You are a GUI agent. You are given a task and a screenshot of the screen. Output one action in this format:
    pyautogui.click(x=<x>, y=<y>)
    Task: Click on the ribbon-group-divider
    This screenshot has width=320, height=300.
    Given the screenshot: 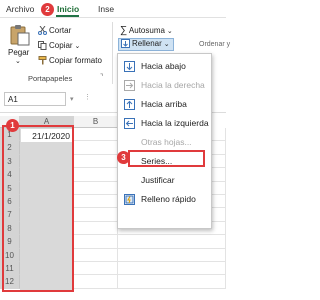 What is the action you would take?
    pyautogui.click(x=112, y=53)
    